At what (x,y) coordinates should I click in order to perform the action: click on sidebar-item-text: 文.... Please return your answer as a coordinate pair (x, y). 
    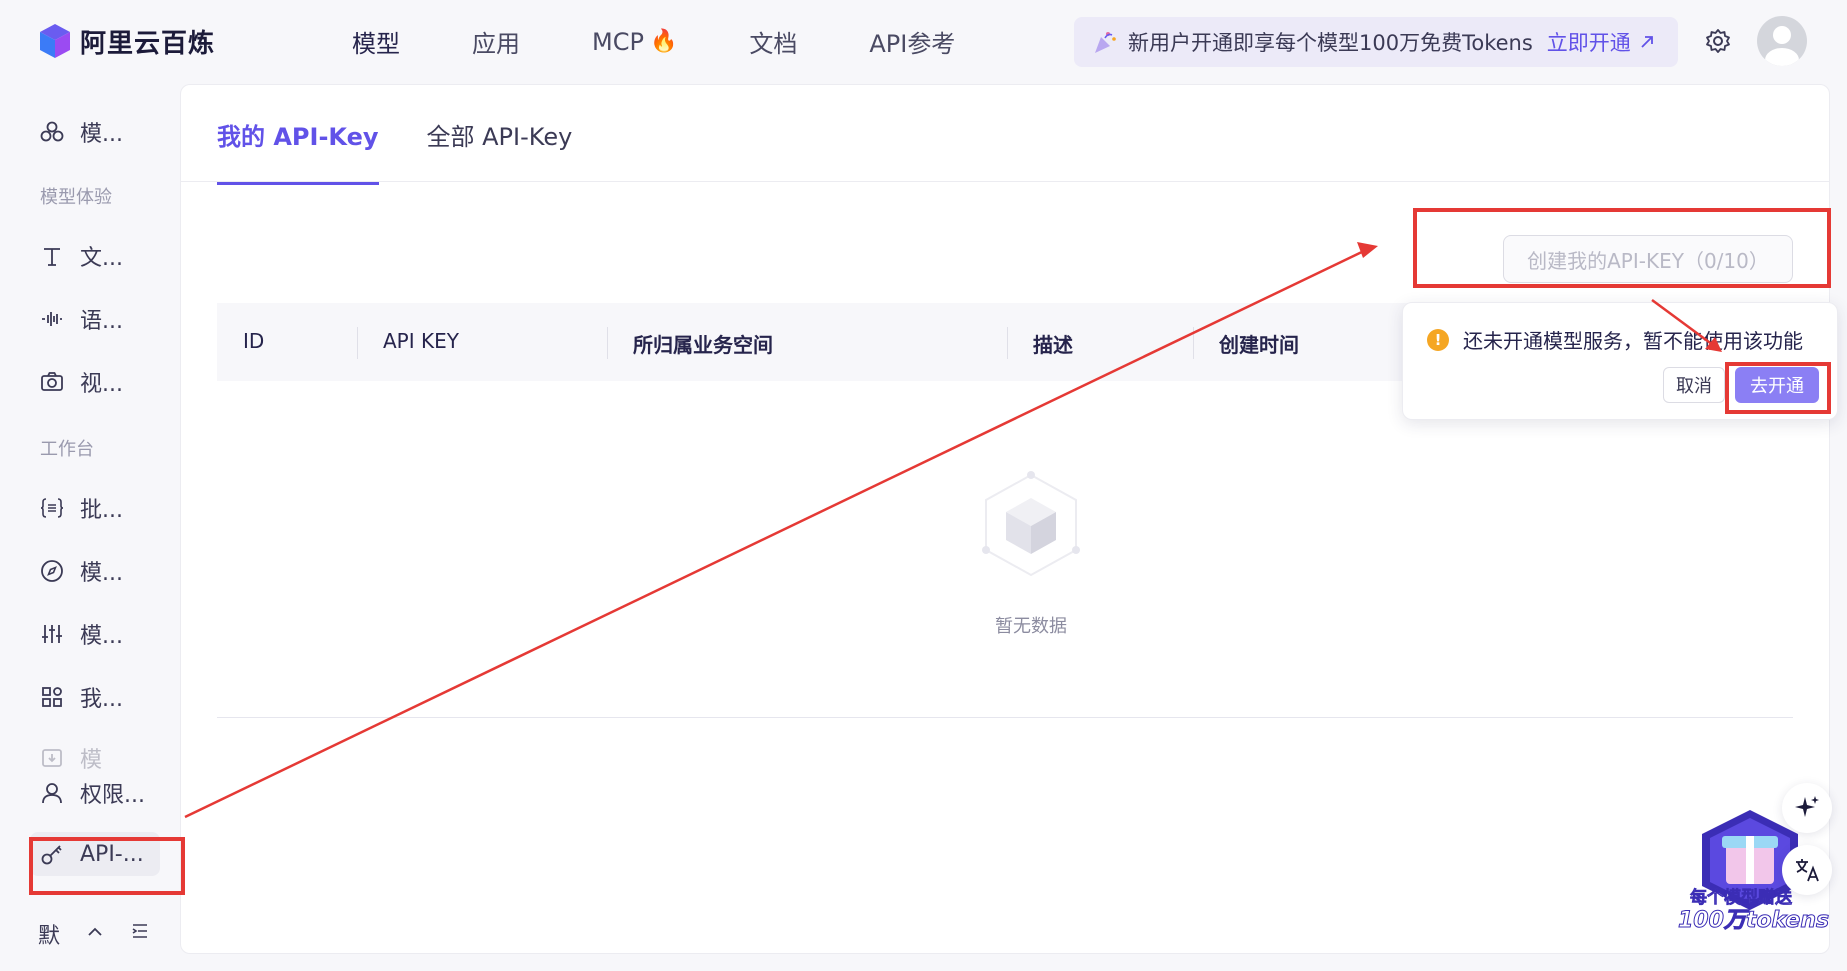
    Looking at the image, I should click on (80, 256).